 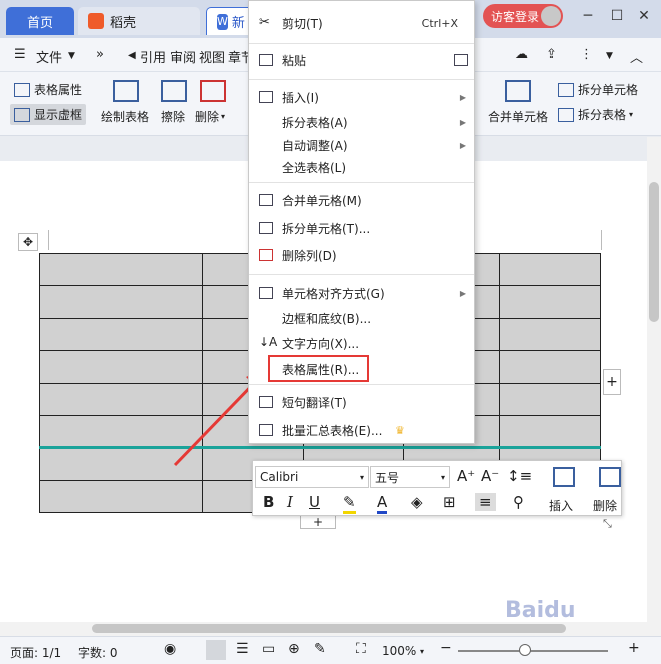 What do you see at coordinates (312, 477) in the screenshot?
I see `font-family-select: Calibri ▾` at bounding box center [312, 477].